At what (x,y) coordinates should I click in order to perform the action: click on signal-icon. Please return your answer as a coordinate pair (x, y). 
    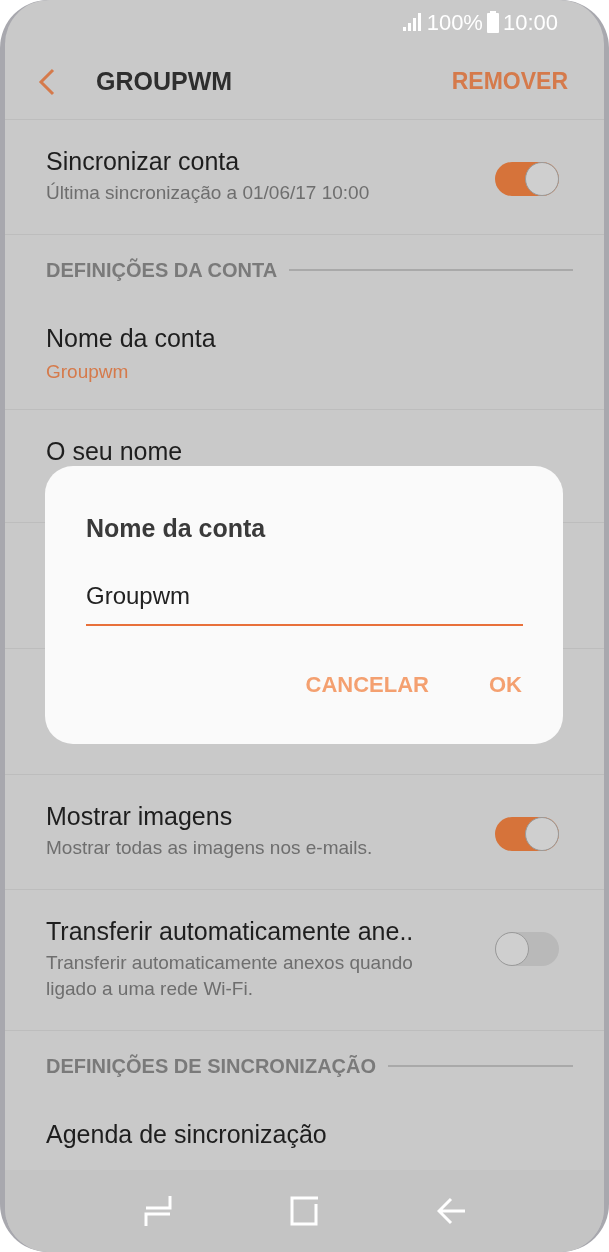
    Looking at the image, I should click on (412, 22).